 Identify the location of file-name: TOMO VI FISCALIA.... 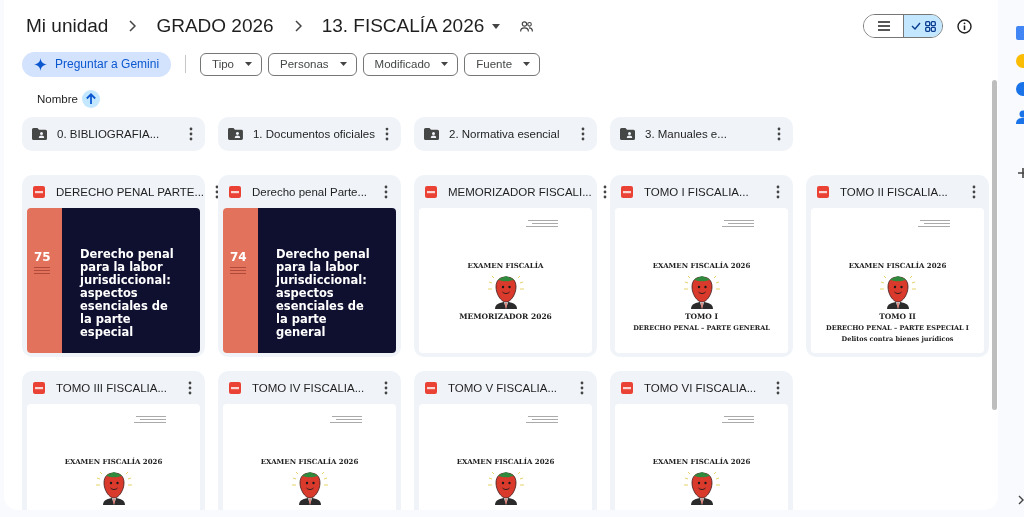
(701, 387).